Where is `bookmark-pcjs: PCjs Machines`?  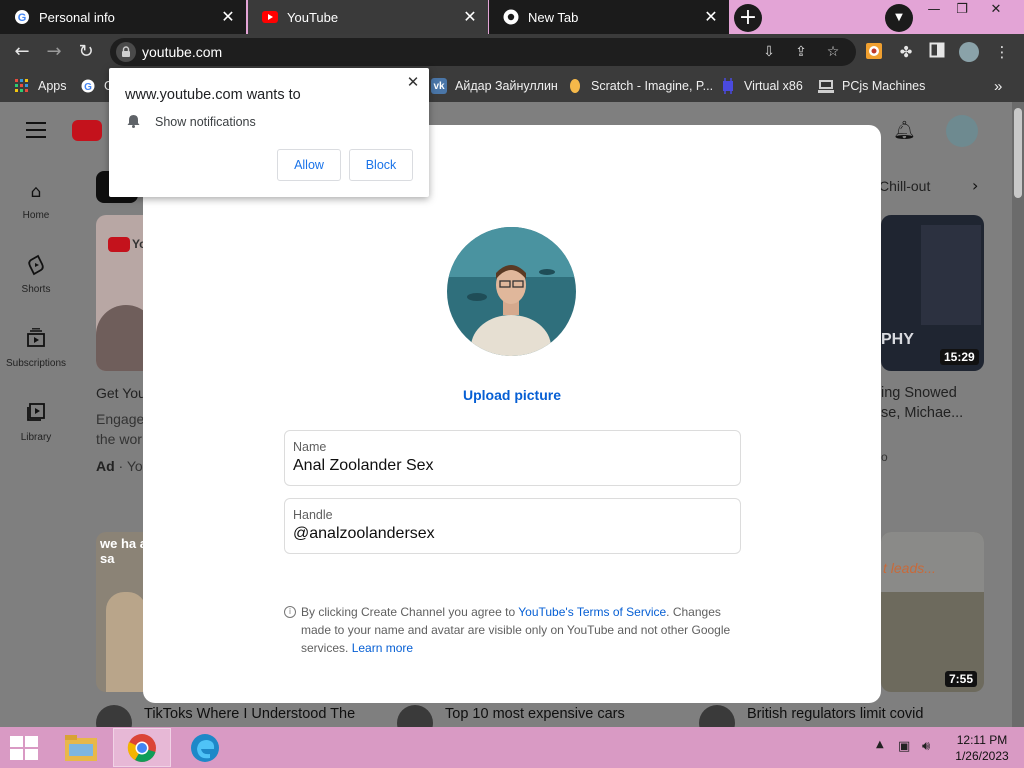 bookmark-pcjs: PCjs Machines is located at coordinates (871, 86).